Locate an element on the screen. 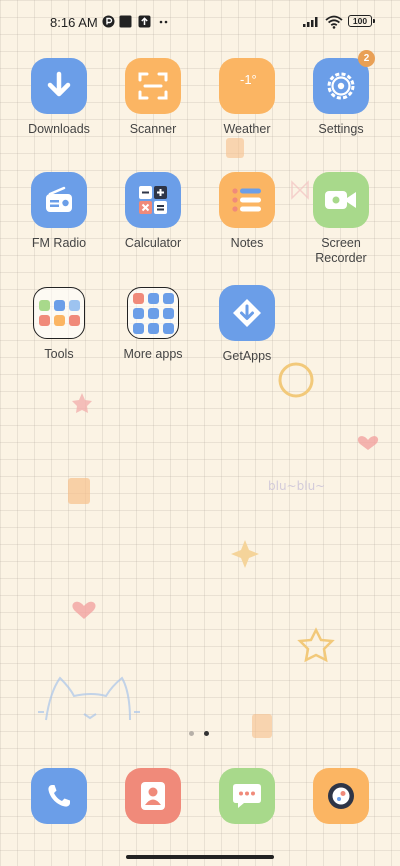 The image size is (400, 866). radio-icon is located at coordinates (59, 199).